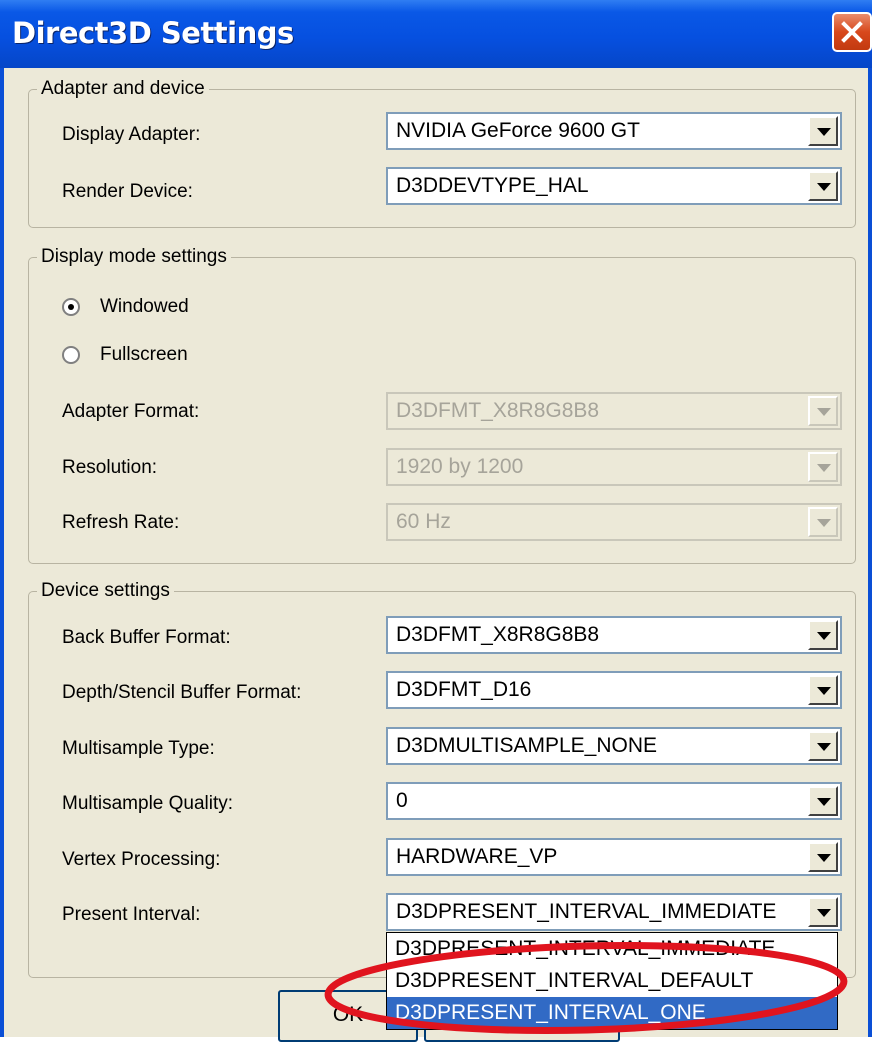 This screenshot has height=1042, width=872. What do you see at coordinates (586, 911) in the screenshot?
I see `present-interval-value: D3DPRESENT_INTERVAL_IMMEDIATE` at bounding box center [586, 911].